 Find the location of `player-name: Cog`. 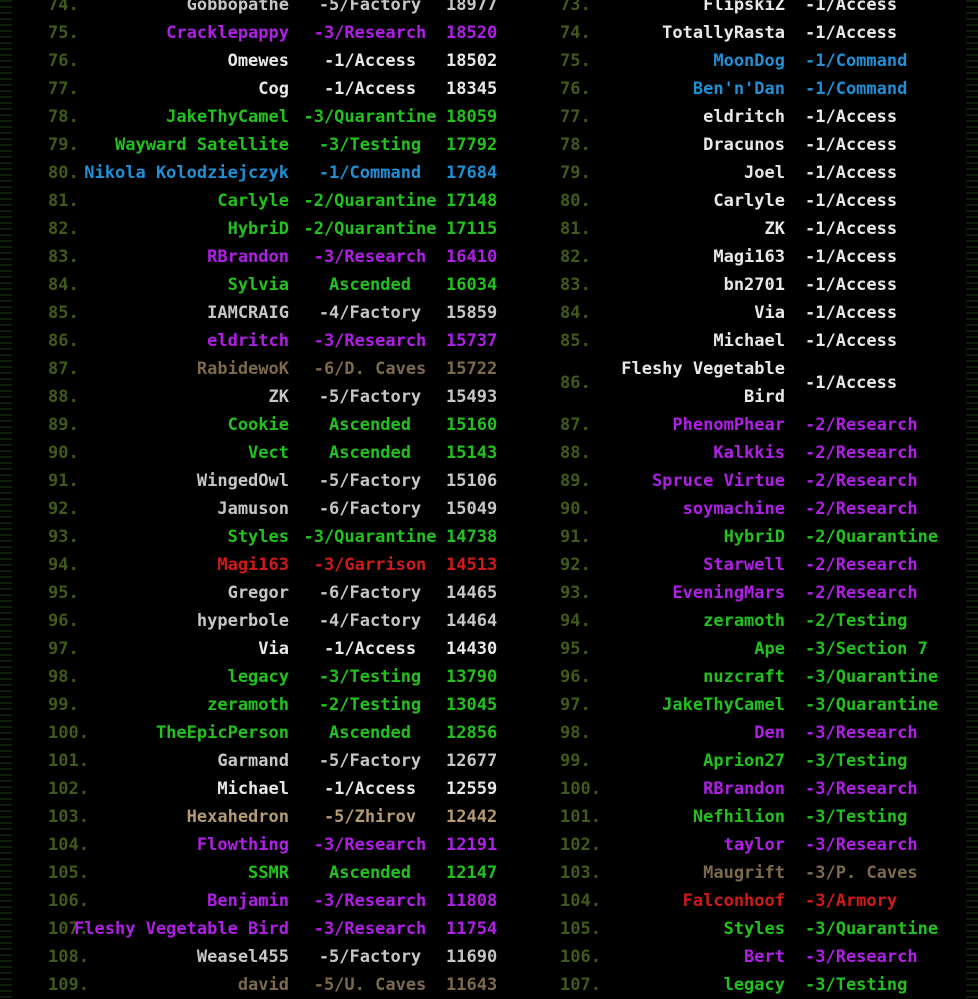

player-name: Cog is located at coordinates (273, 89).